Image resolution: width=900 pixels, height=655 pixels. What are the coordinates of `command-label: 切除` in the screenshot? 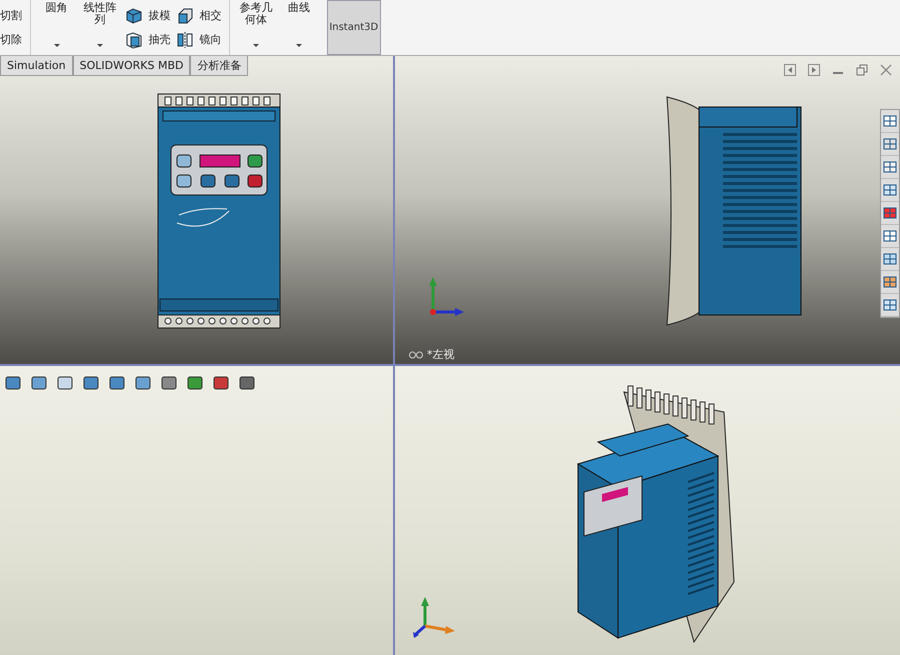 It's located at (11, 39).